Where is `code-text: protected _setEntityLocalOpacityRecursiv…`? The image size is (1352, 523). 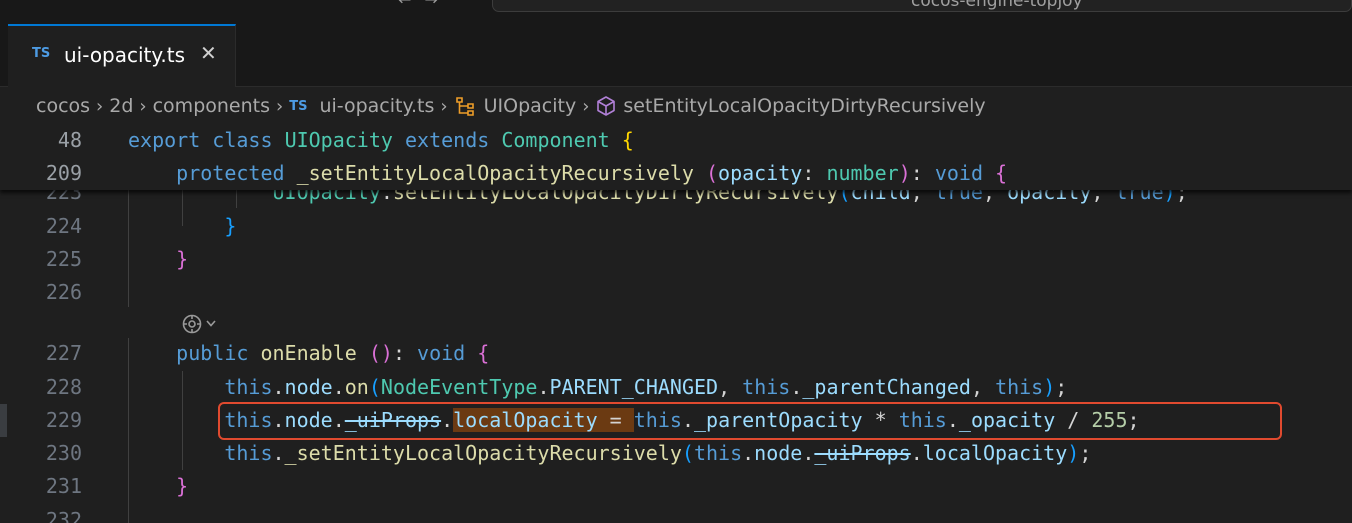 code-text: protected _setEntityLocalOpacityRecursiv… is located at coordinates (592, 173).